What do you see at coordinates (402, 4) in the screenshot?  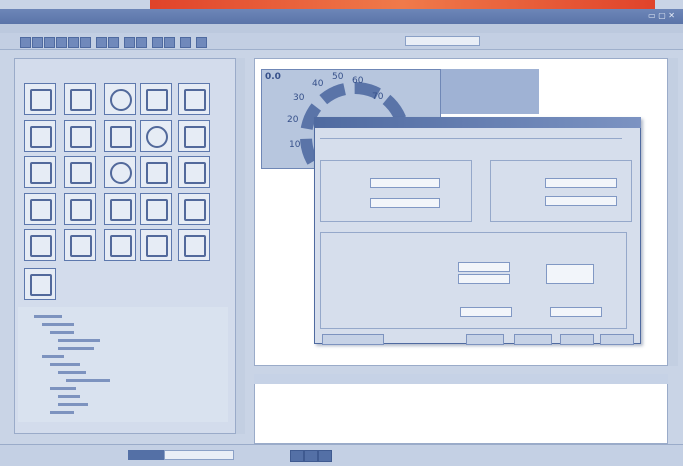 I see `header-banner` at bounding box center [402, 4].